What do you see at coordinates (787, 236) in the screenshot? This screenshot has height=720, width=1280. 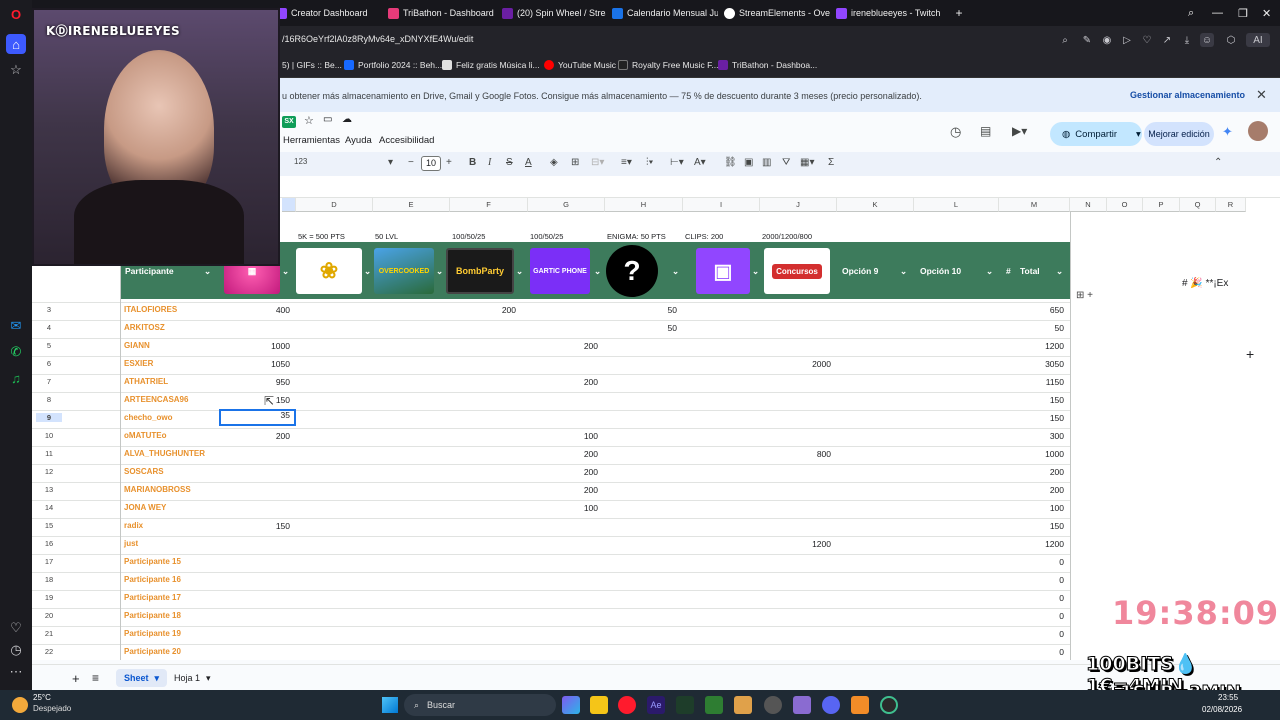 I see `rule-cell: 2000/1200/800` at bounding box center [787, 236].